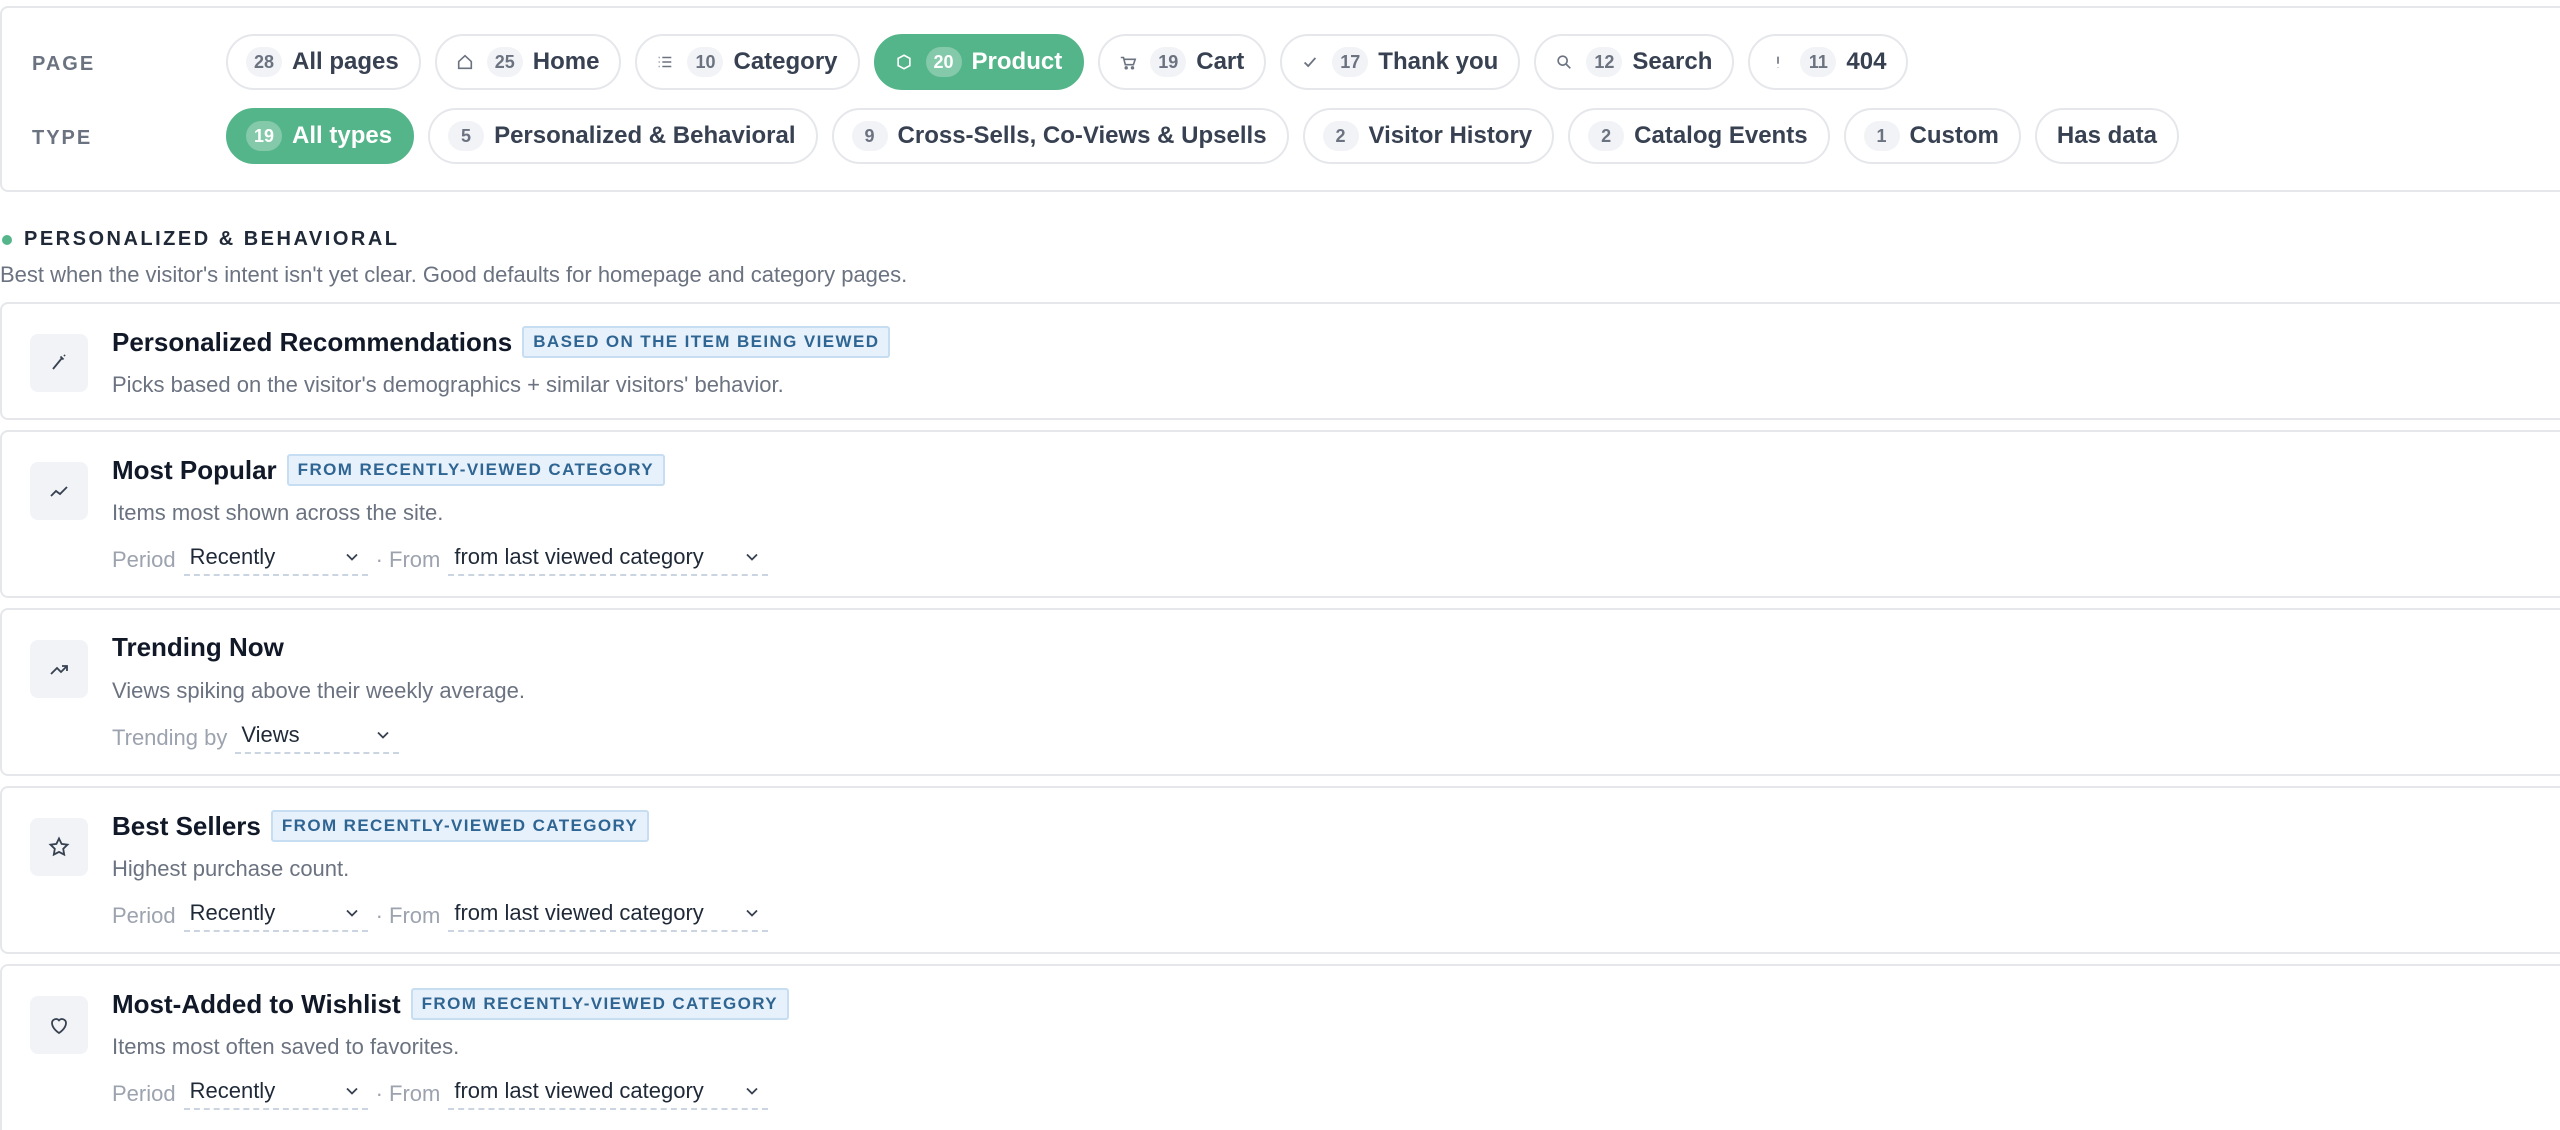 The width and height of the screenshot is (2560, 1130). I want to click on chip-count: 1, so click(1881, 136).